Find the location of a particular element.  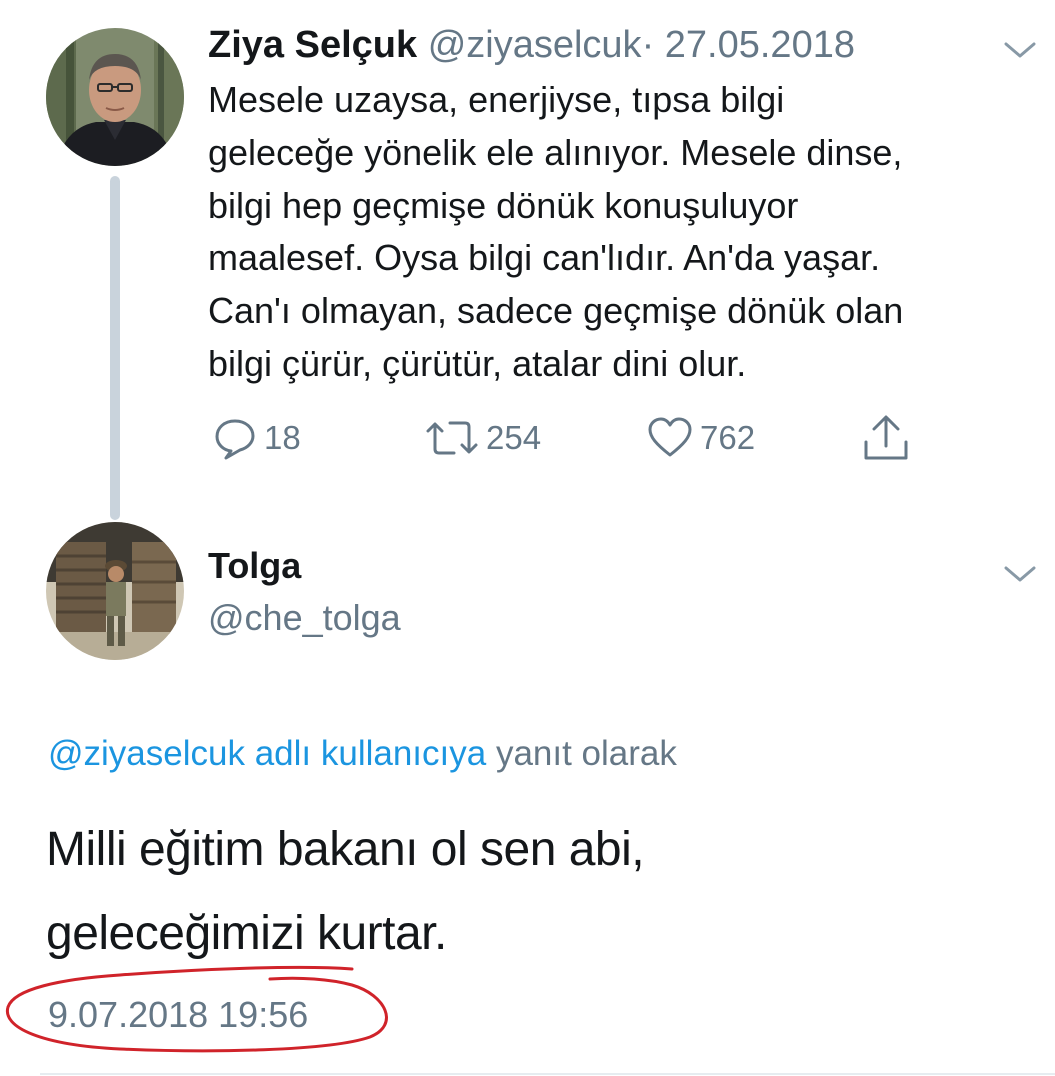

tweet-header: Ziya Selçuk @ziyaselcuk· 27.05.2018 is located at coordinates (531, 45).